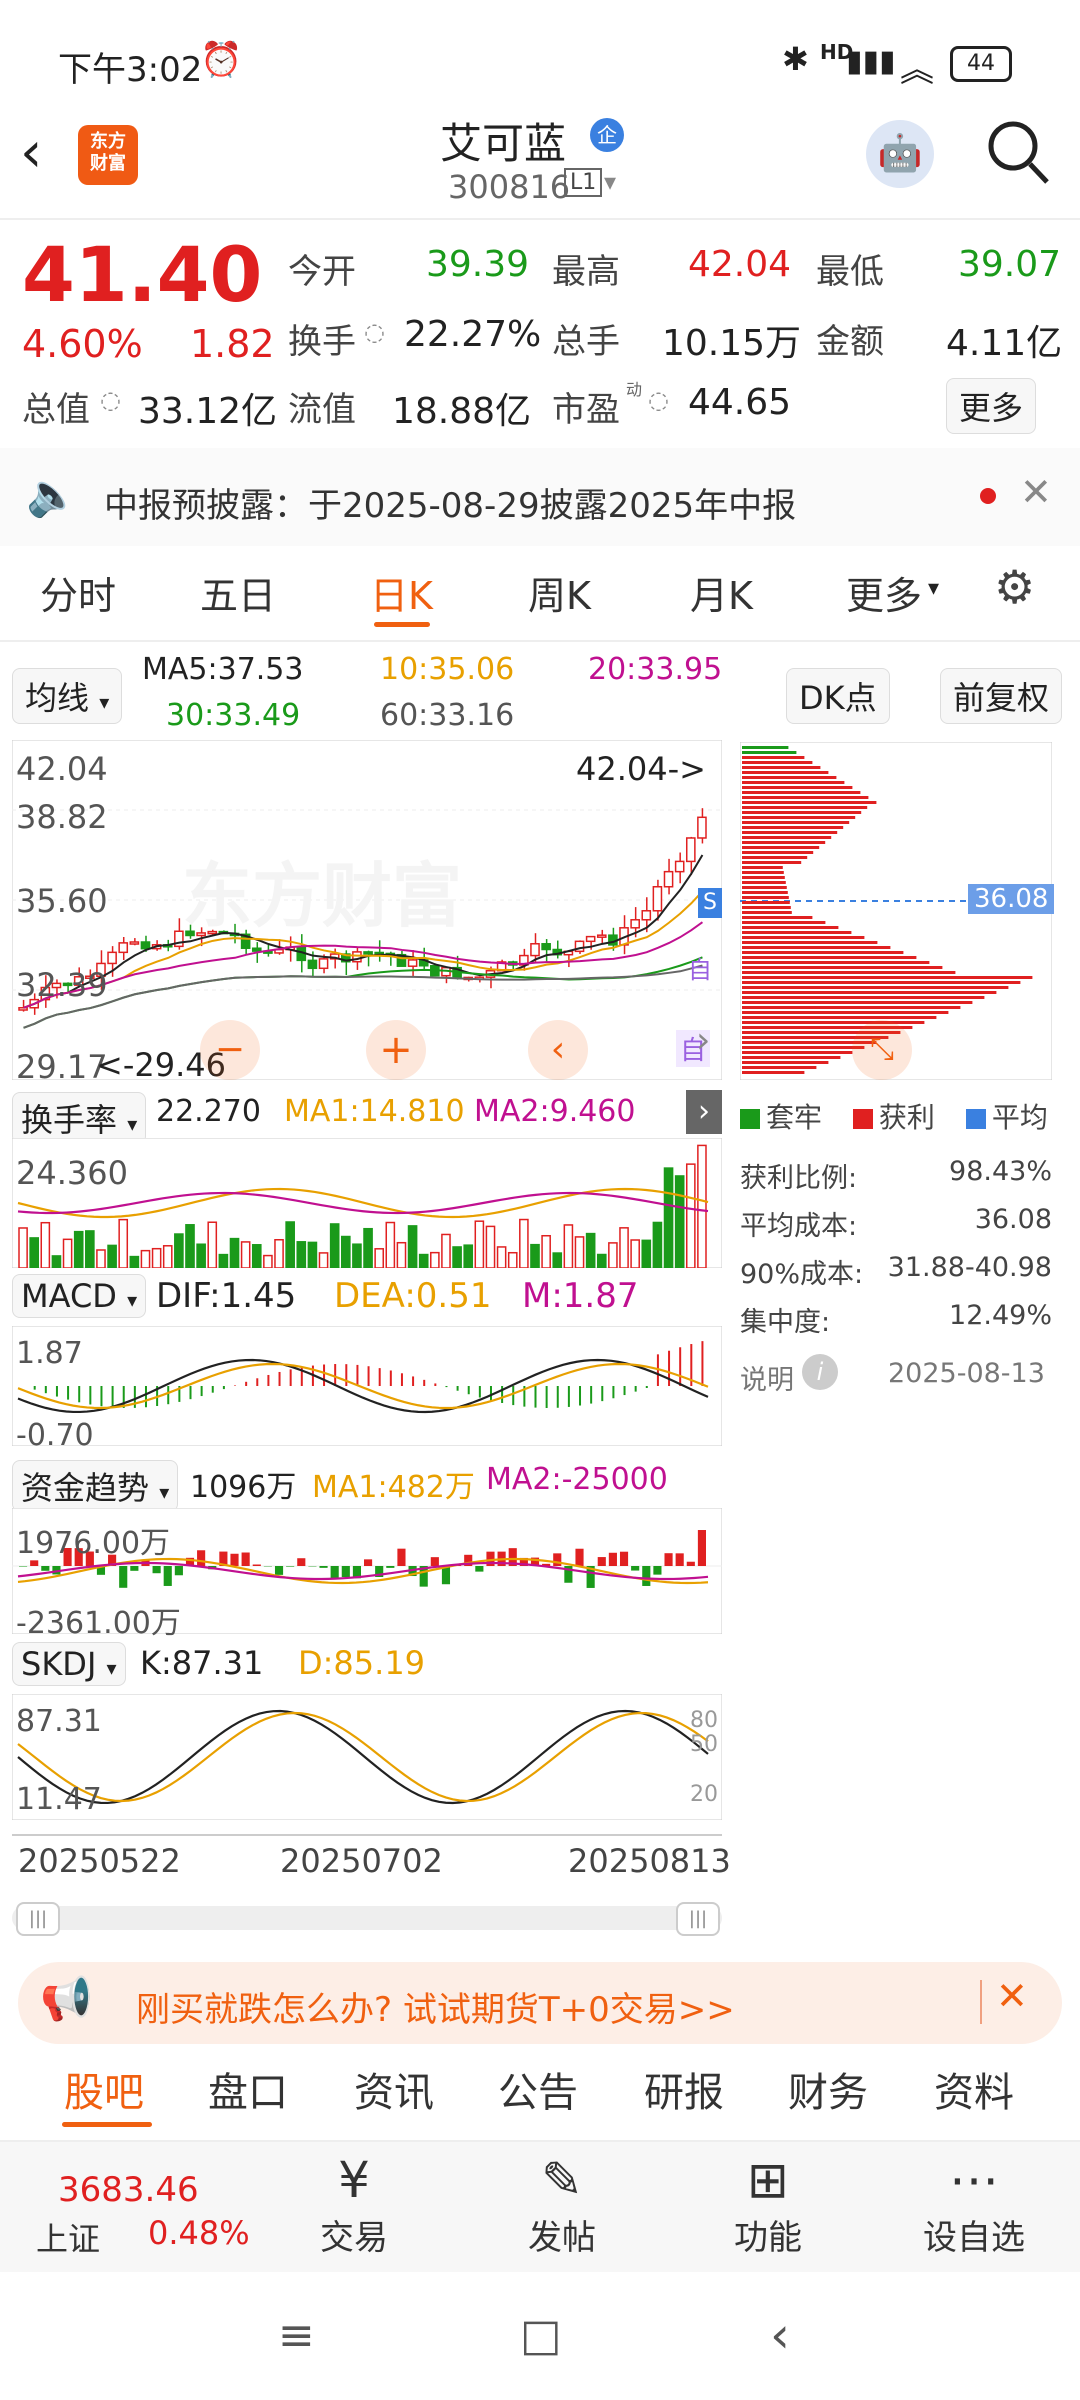 Image resolution: width=1080 pixels, height=2400 pixels. Describe the element at coordinates (78, 592) in the screenshot. I see `tab-intraday: 分时` at that location.